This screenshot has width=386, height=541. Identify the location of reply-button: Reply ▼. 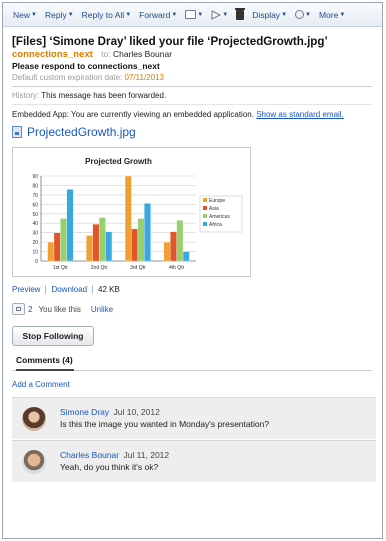
(59, 15).